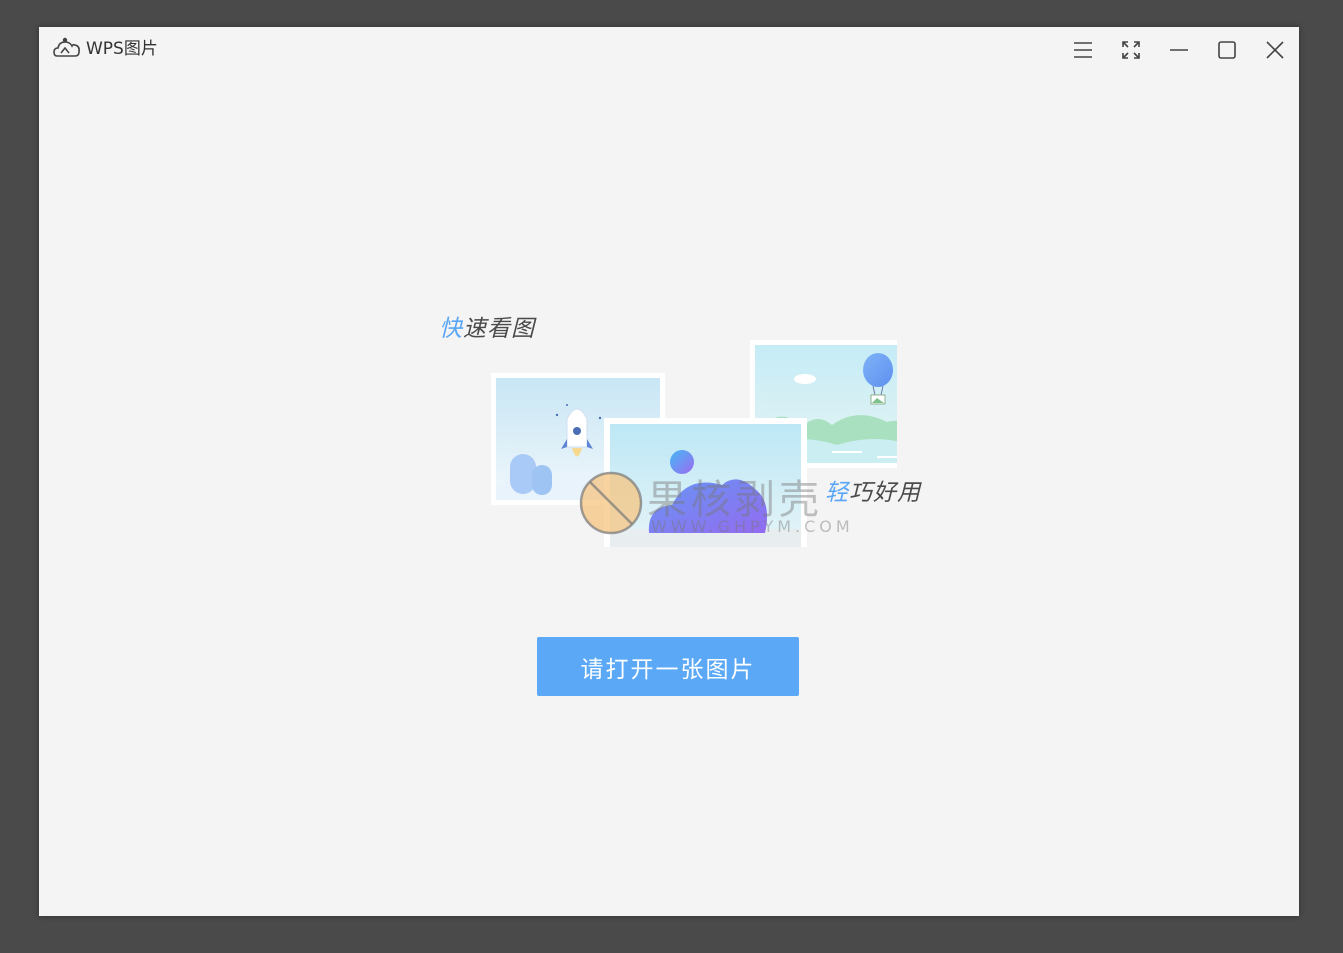 This screenshot has width=1343, height=953. I want to click on close-button, so click(1275, 50).